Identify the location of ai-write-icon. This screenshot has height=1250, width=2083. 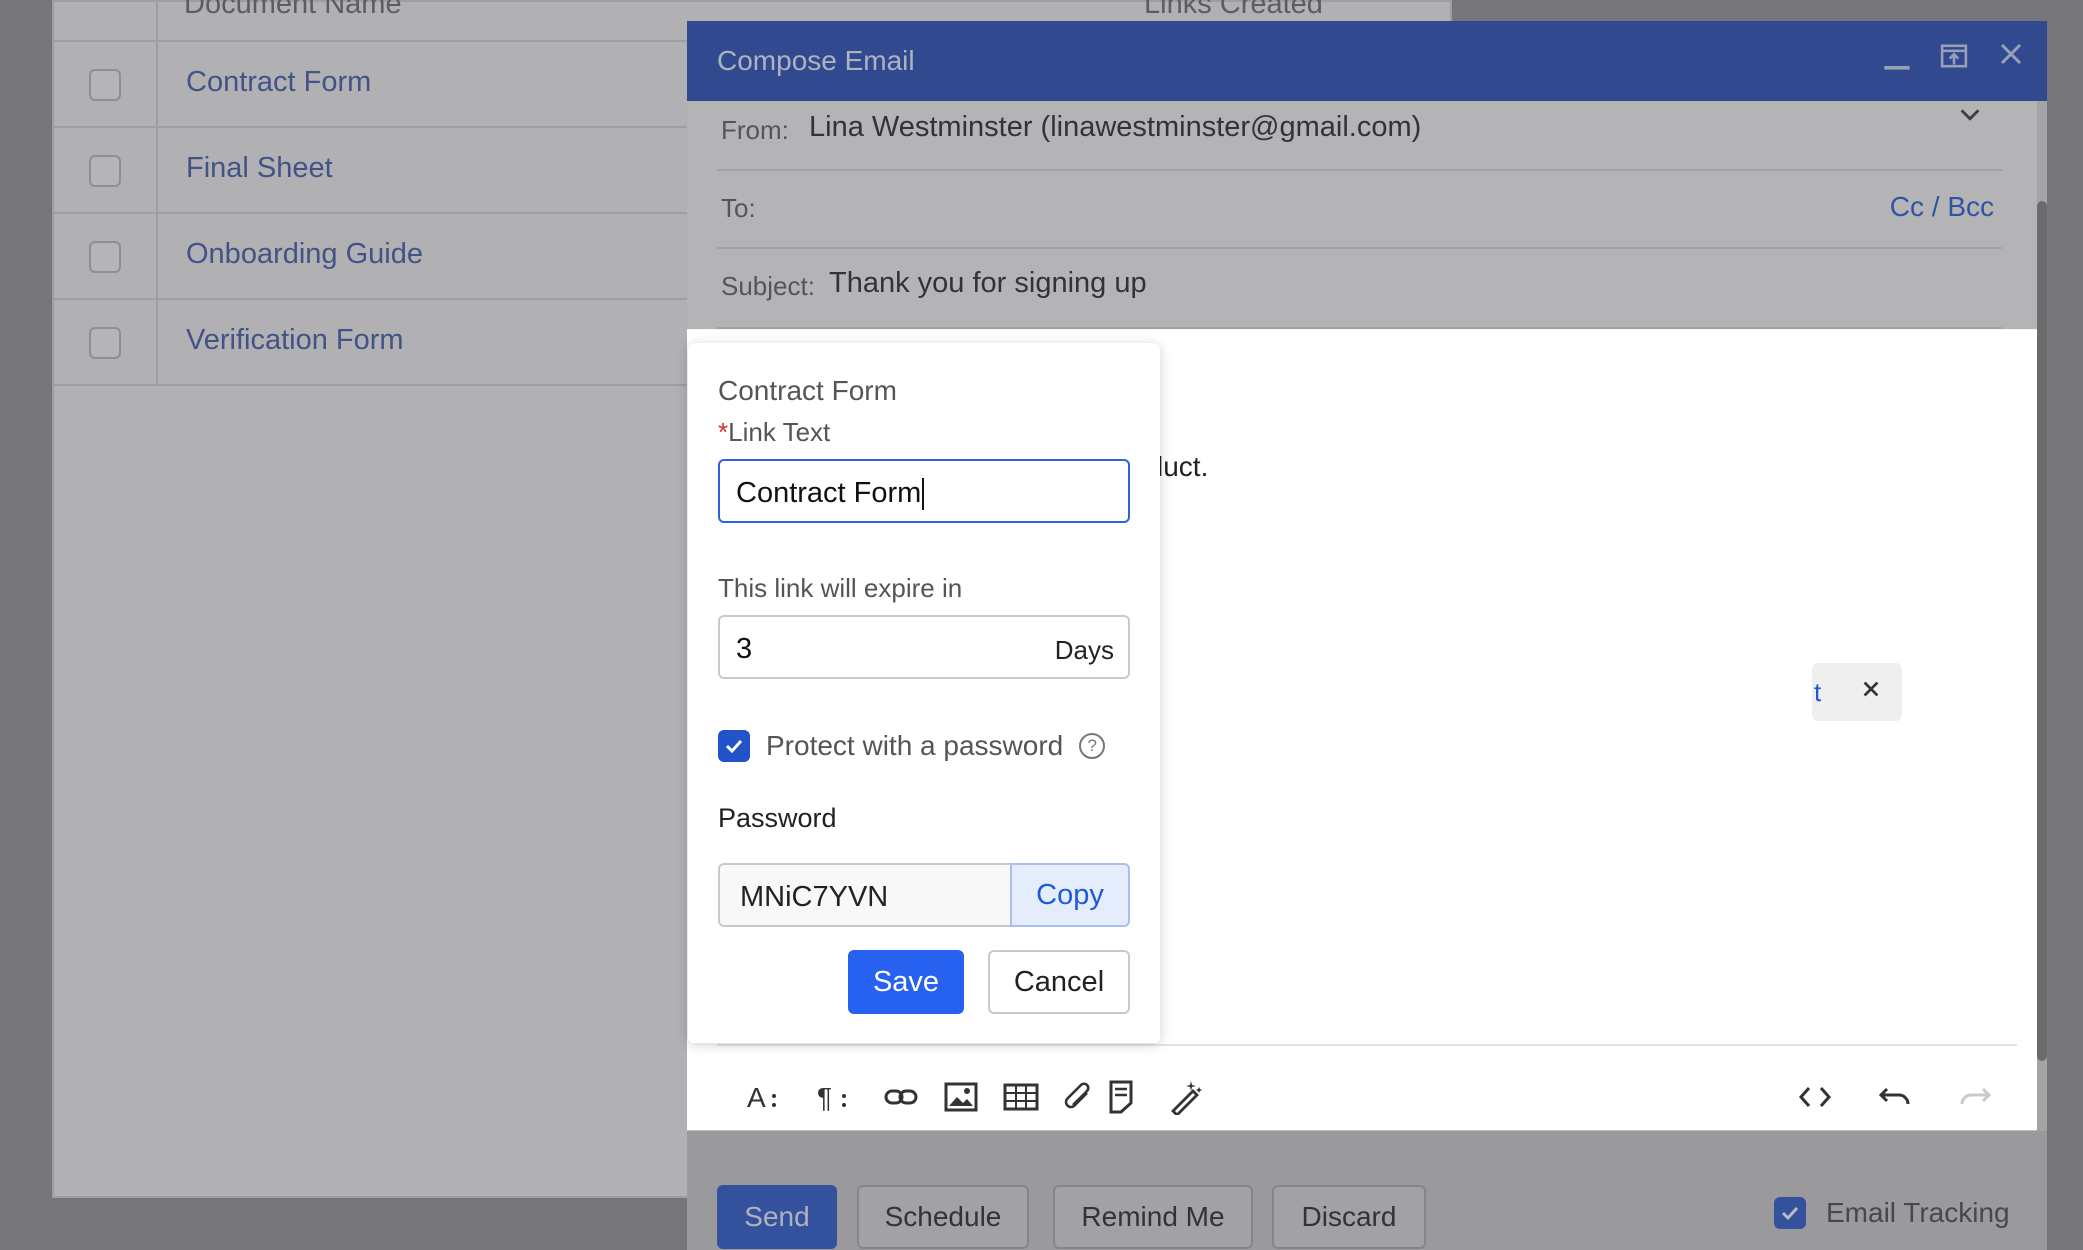
(1185, 1097).